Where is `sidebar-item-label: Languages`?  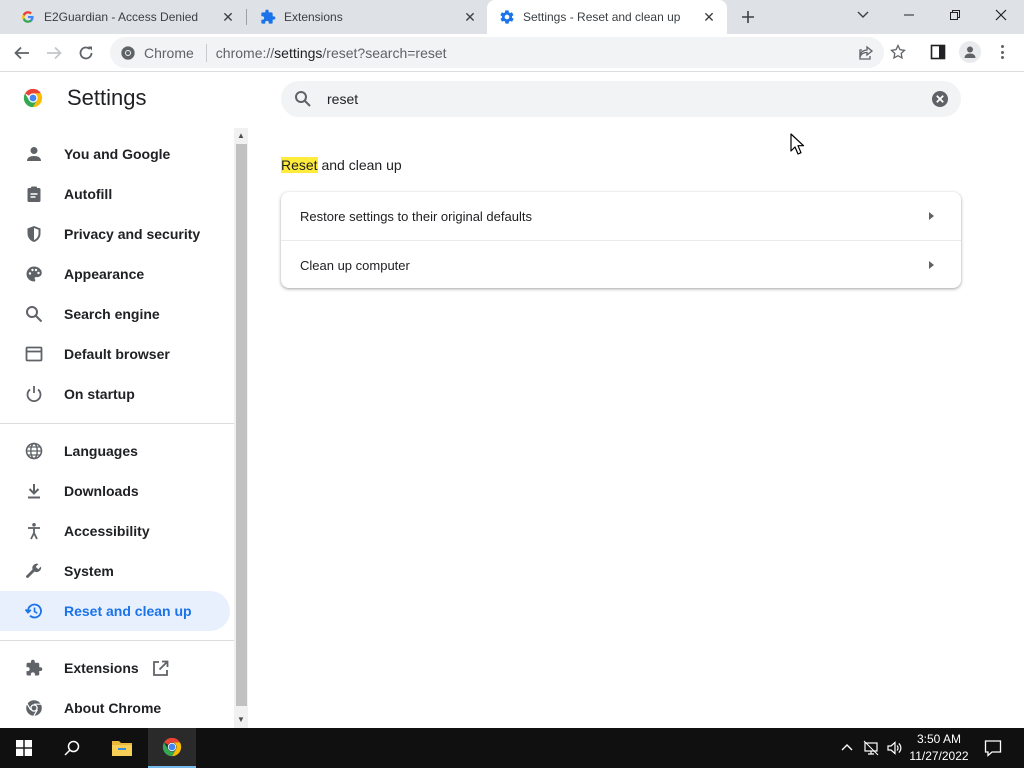
sidebar-item-label: Languages is located at coordinates (101, 451).